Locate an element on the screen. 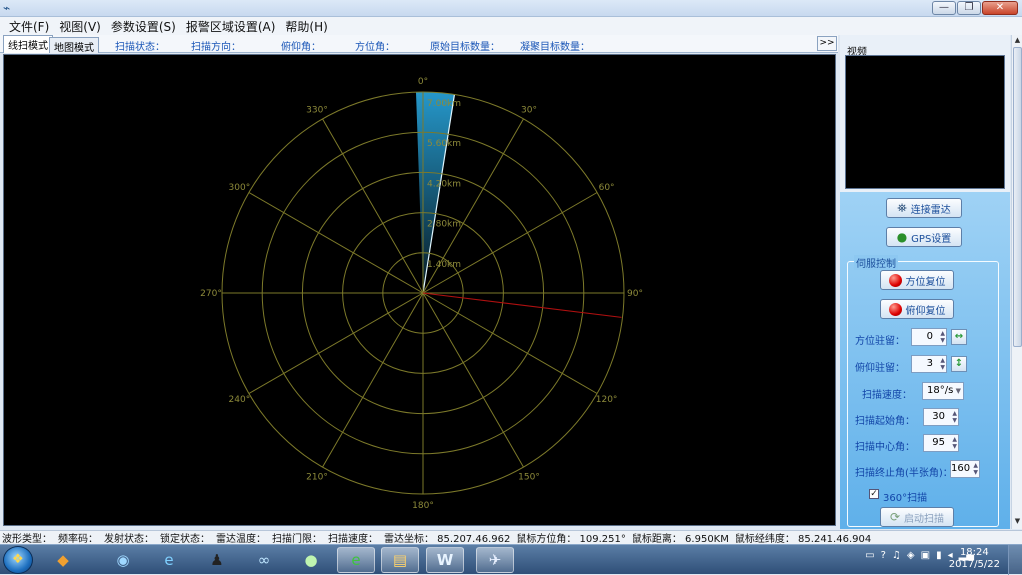 The width and height of the screenshot is (1022, 575). connect-radar-label: 连接雷达 is located at coordinates (930, 210).